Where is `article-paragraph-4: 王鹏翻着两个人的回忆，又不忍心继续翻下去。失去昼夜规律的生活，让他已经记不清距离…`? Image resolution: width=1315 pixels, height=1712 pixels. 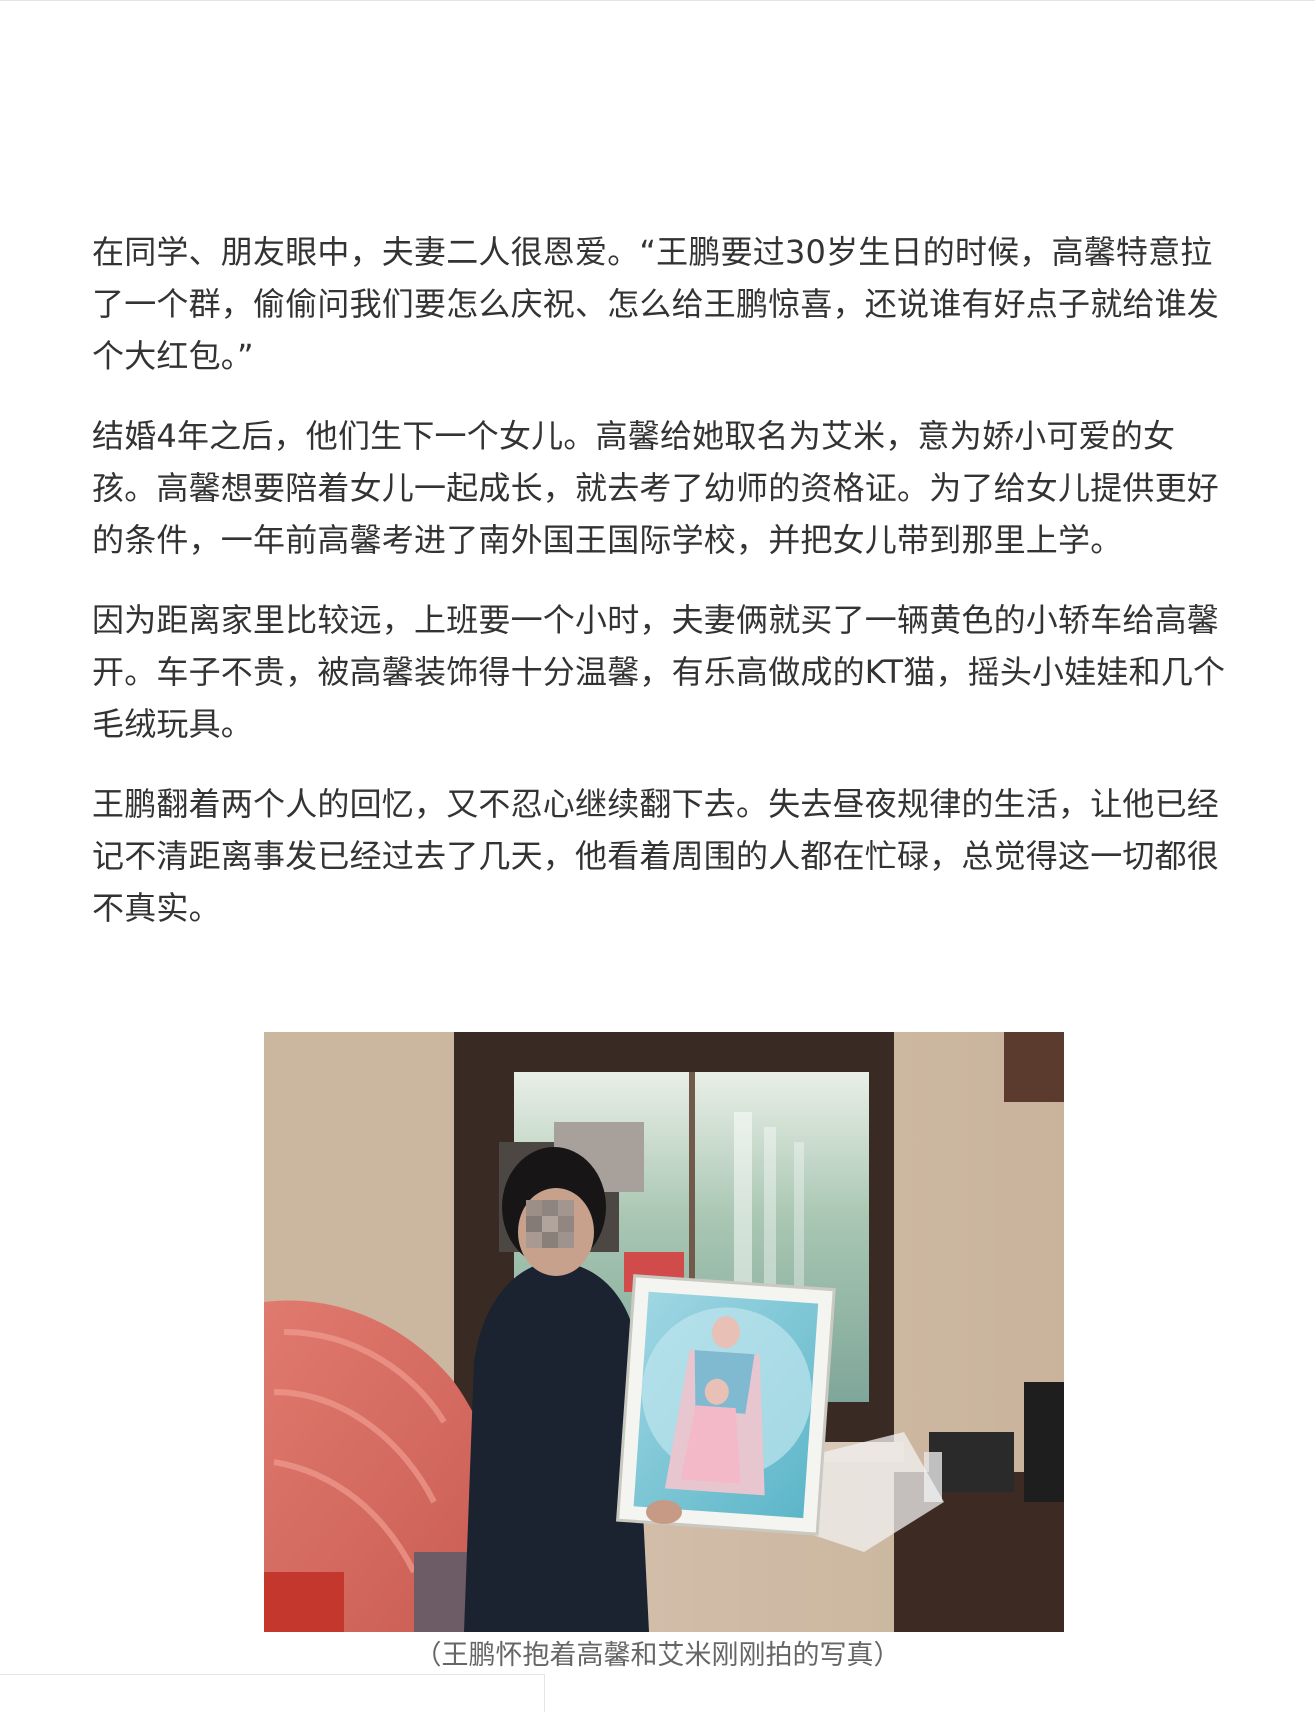 article-paragraph-4: 王鹏翻着两个人的回忆，又不忍心继续翻下去。失去昼夜规律的生活，让他已经记不清距离… is located at coordinates (656, 856).